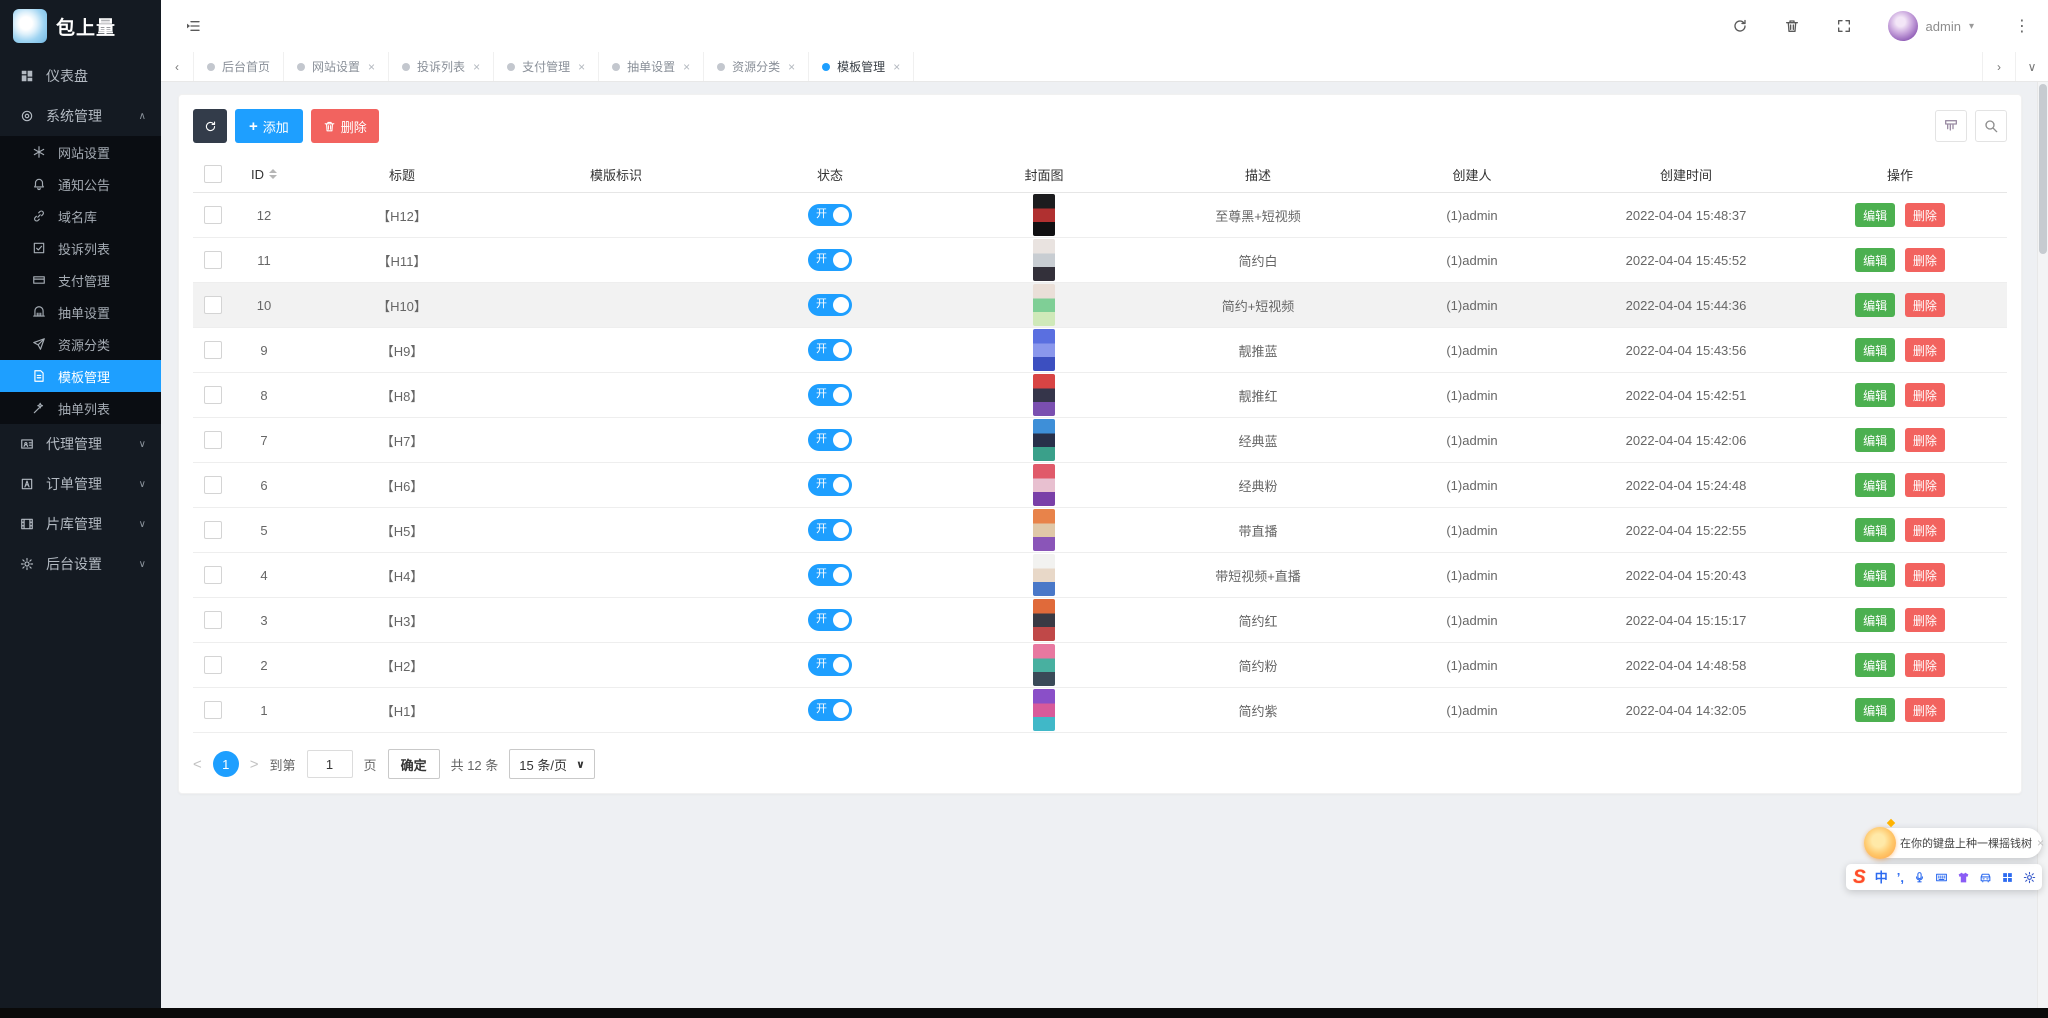 The width and height of the screenshot is (2048, 1018). What do you see at coordinates (1880, 838) in the screenshot?
I see `sun-icon` at bounding box center [1880, 838].